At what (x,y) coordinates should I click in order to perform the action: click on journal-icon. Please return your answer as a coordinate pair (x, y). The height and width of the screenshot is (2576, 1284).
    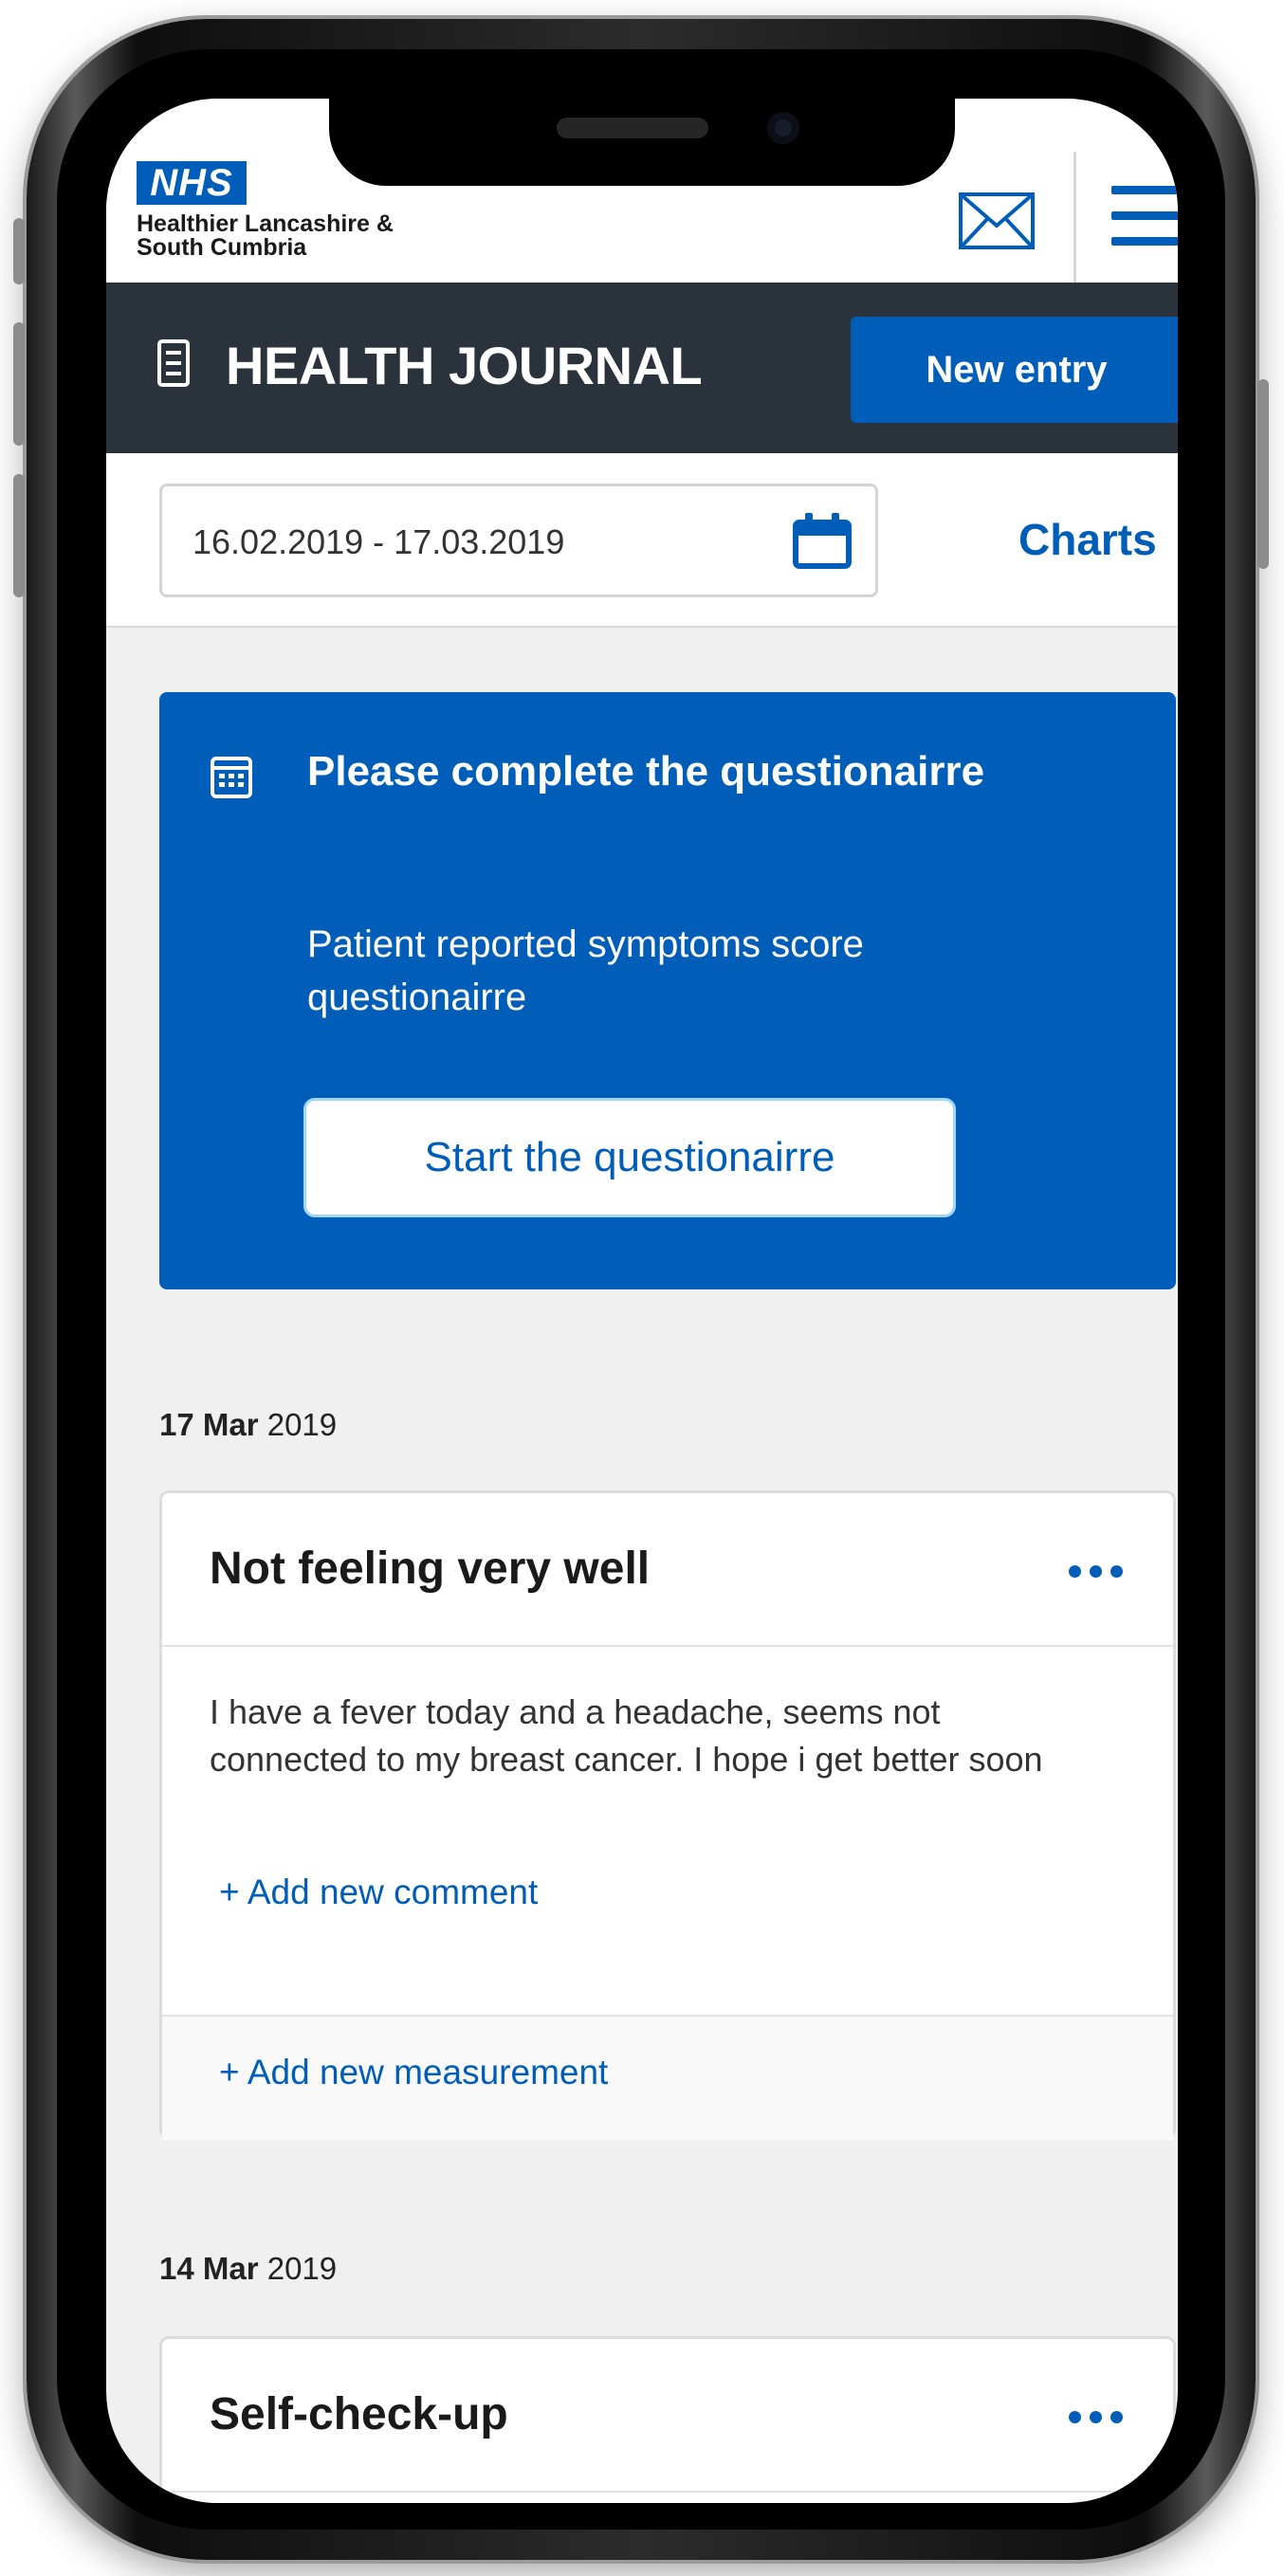
    Looking at the image, I should click on (174, 363).